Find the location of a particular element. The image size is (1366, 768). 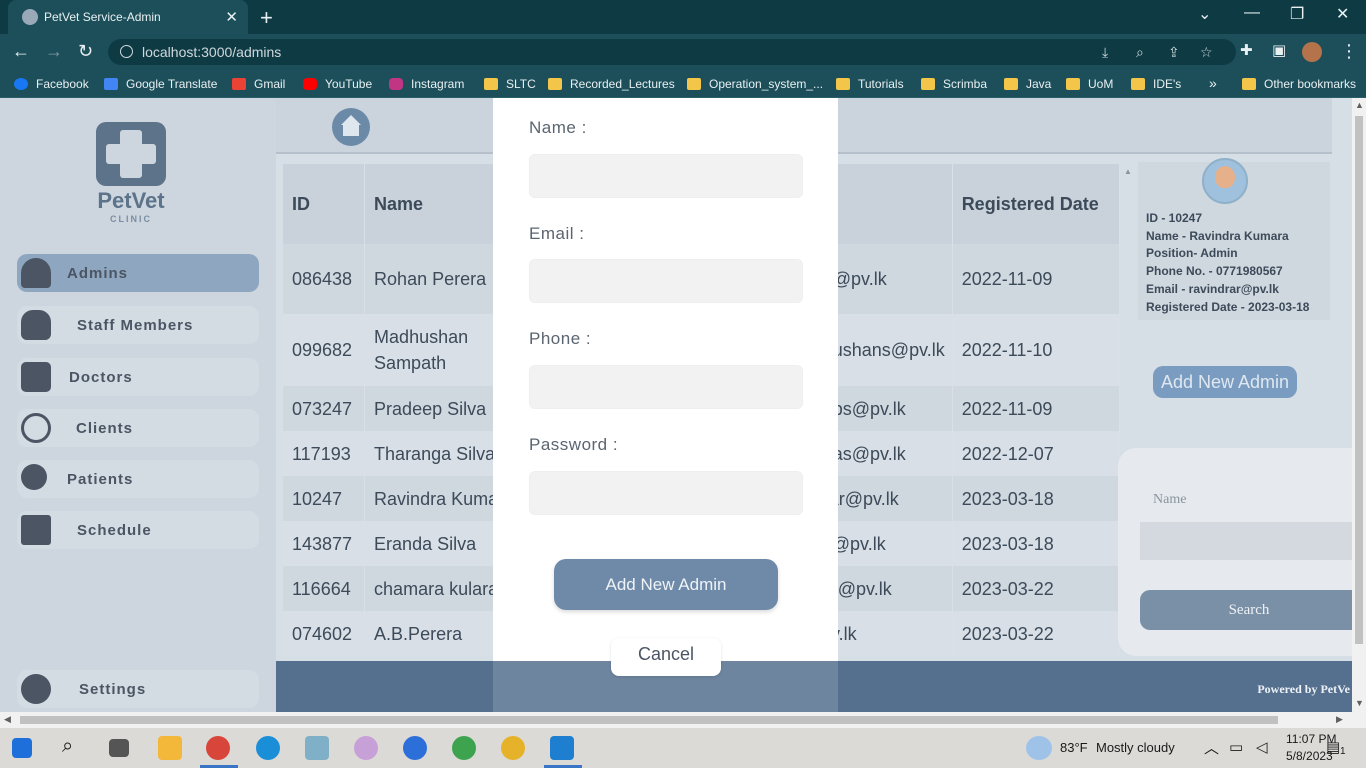

cell-id: 073247 is located at coordinates (324, 408).